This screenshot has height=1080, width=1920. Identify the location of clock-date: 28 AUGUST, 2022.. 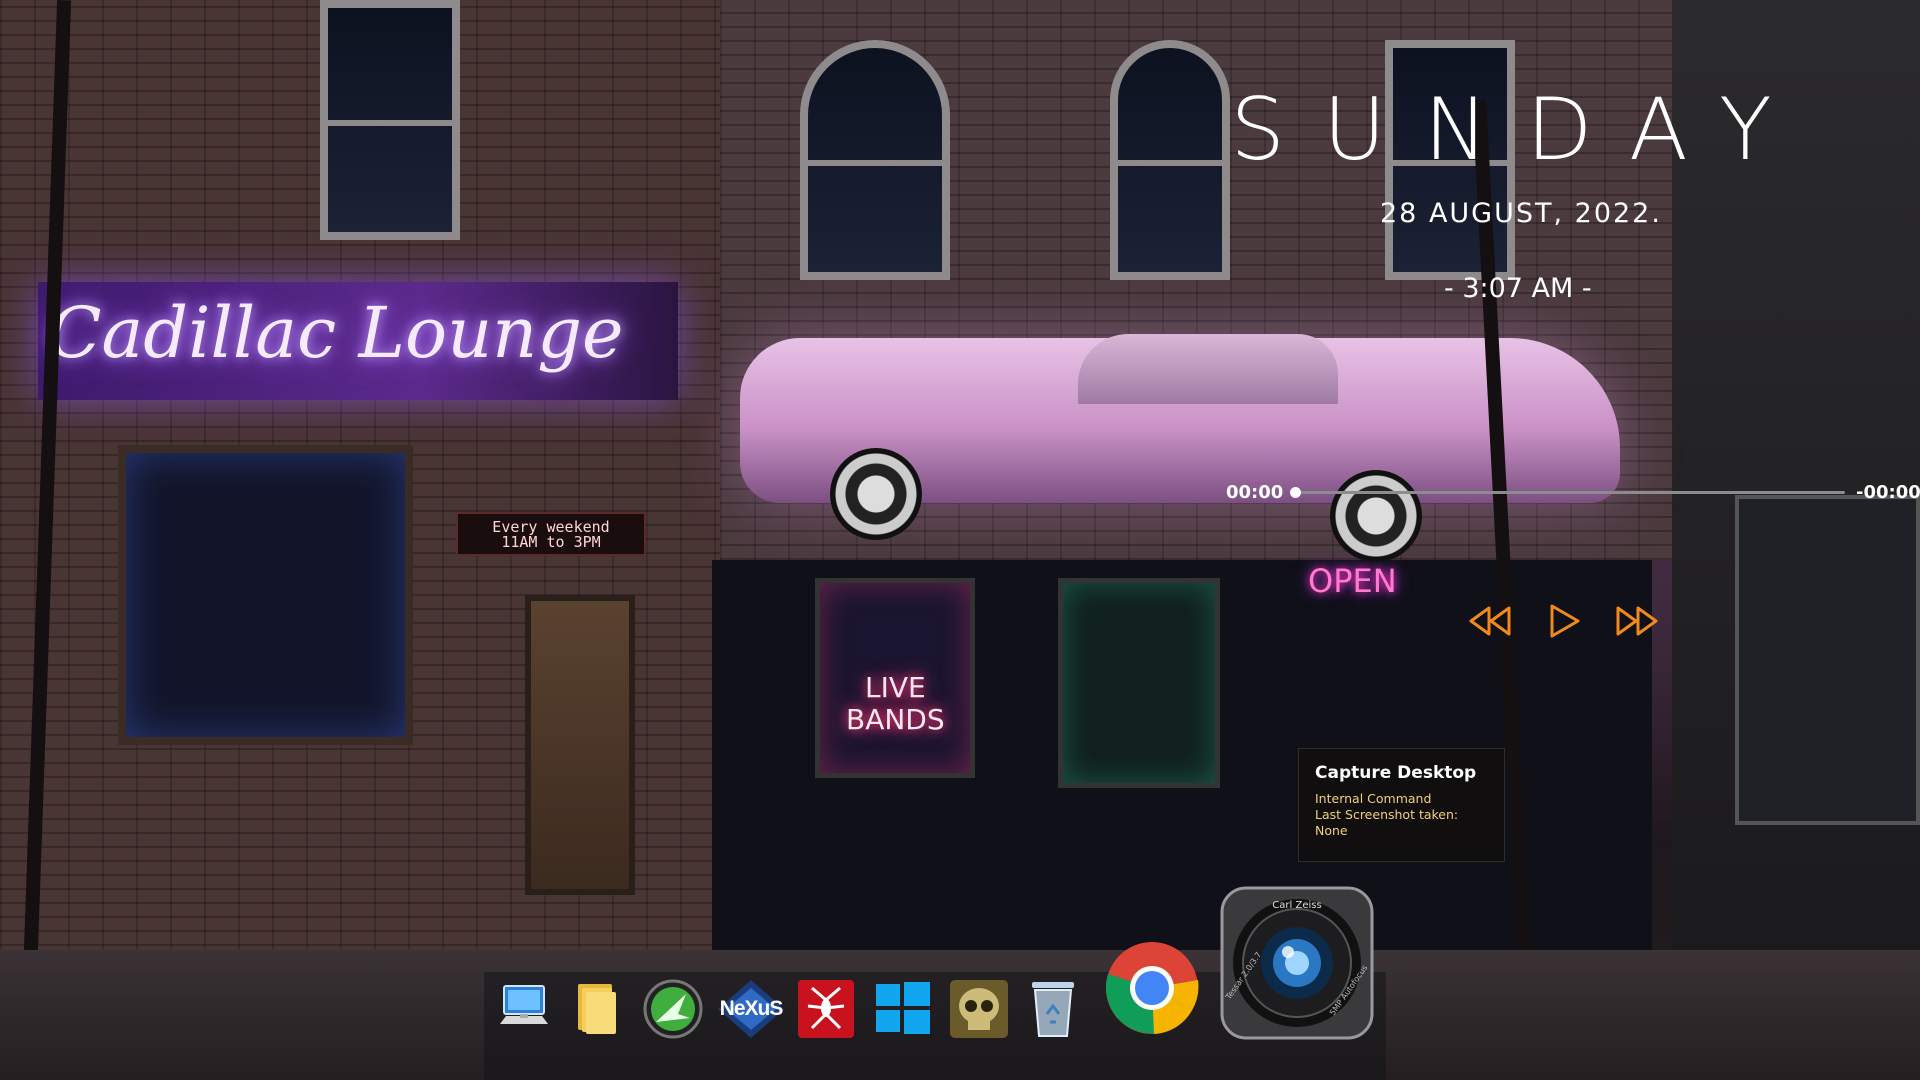
(1521, 213).